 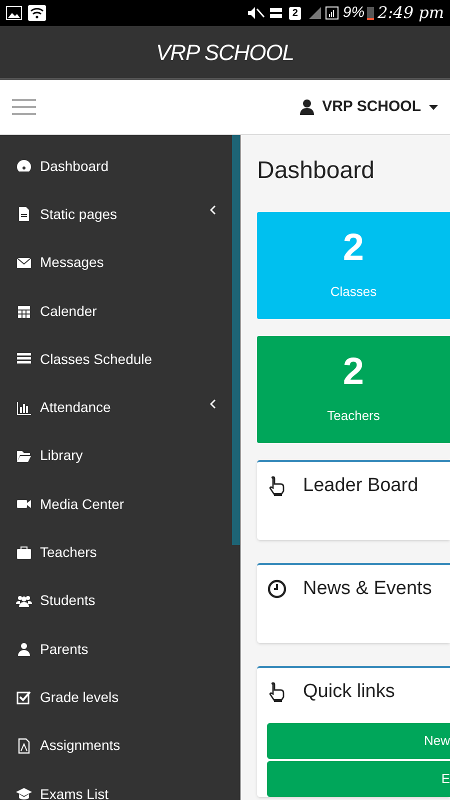 I want to click on sidebar-item: Teachers, so click(x=116, y=552).